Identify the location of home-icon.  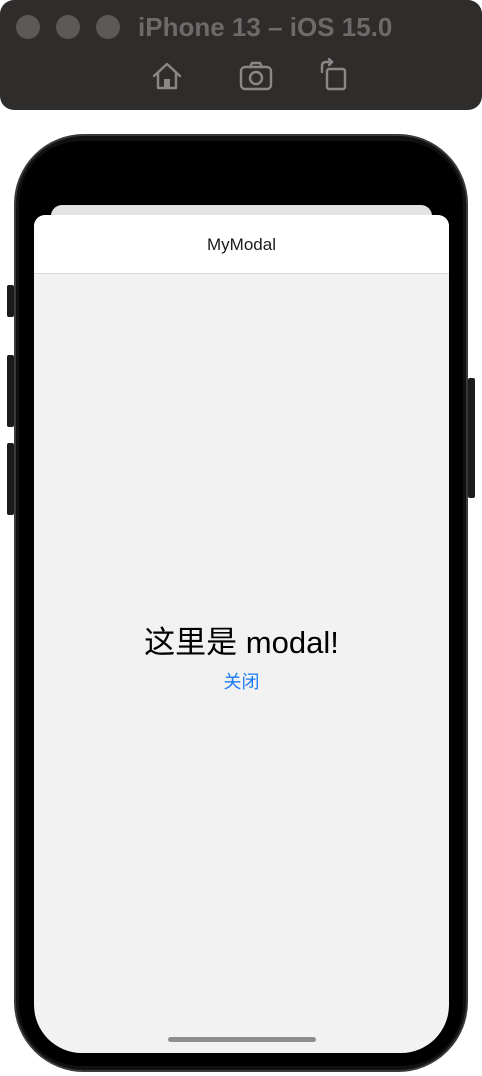
(167, 76).